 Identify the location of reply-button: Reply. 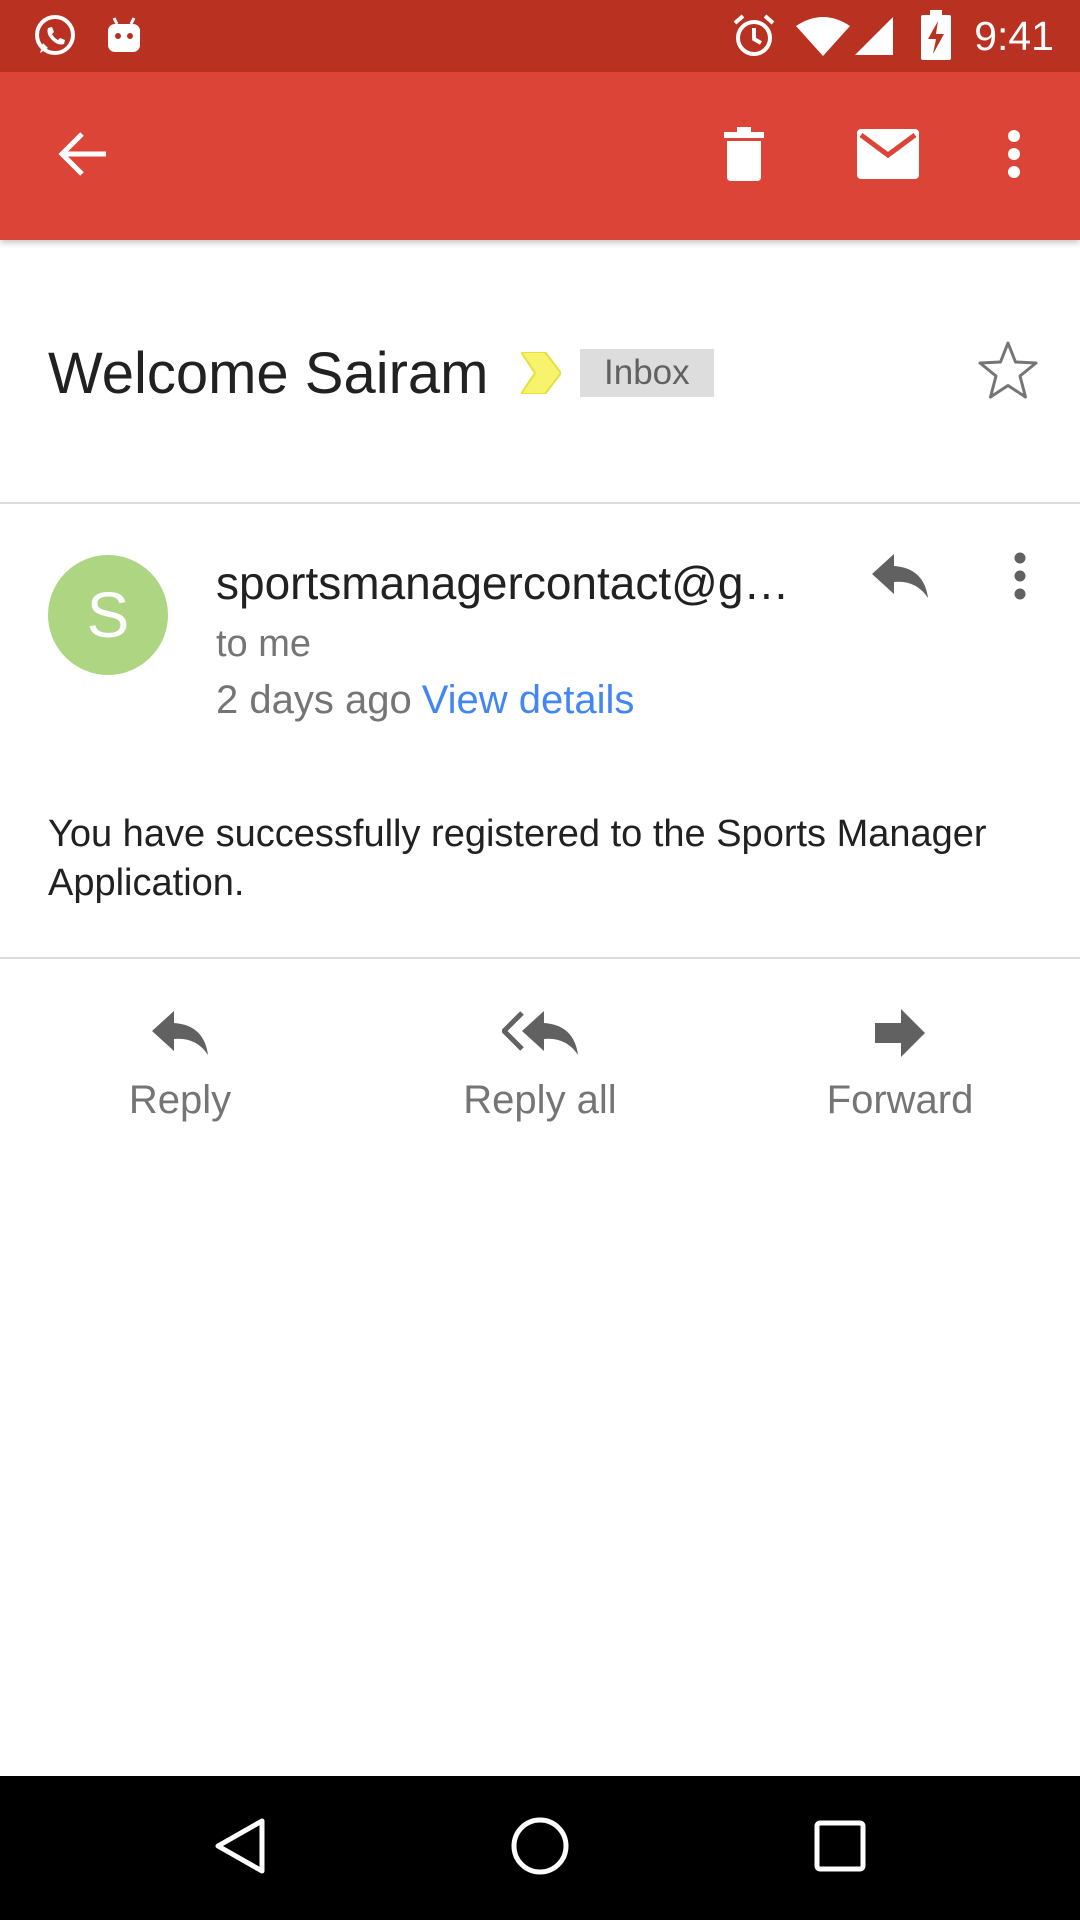
(180, 1062).